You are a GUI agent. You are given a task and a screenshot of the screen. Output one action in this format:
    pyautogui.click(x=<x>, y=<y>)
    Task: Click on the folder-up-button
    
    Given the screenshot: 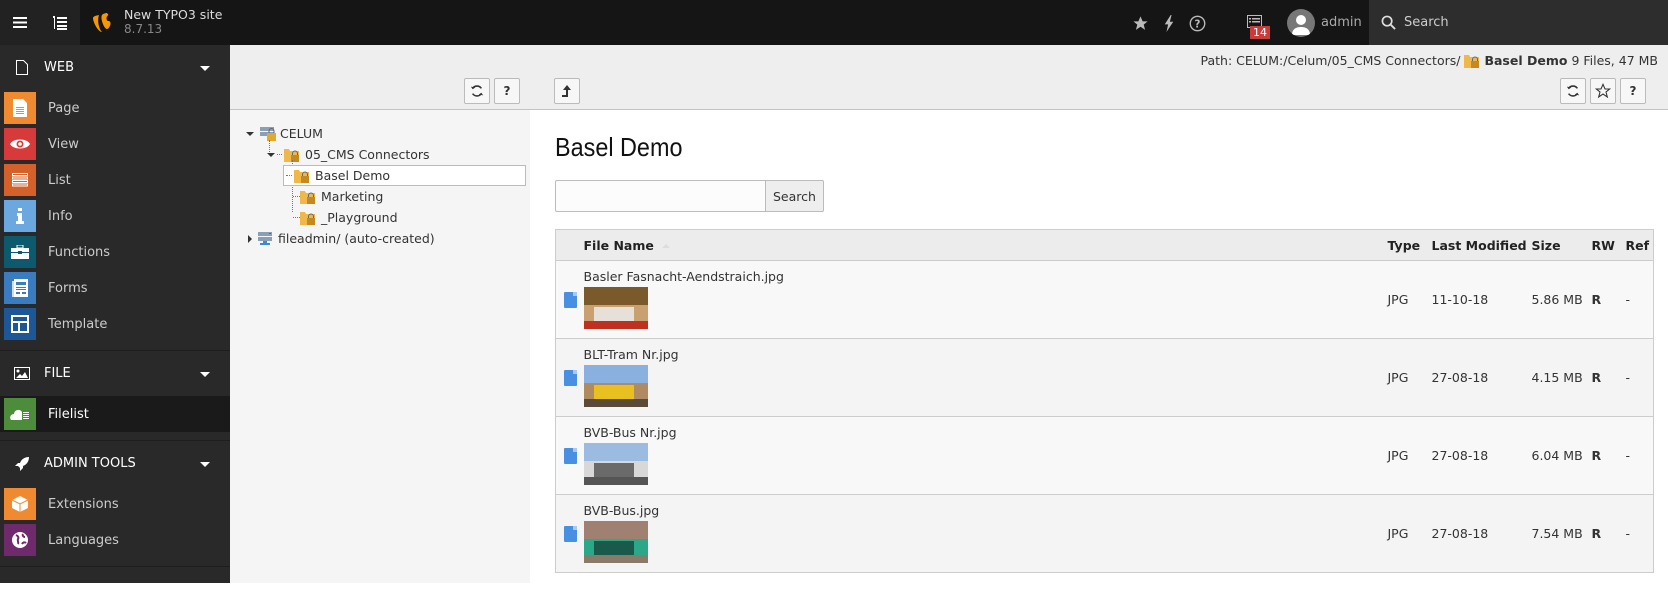 What is the action you would take?
    pyautogui.click(x=567, y=91)
    